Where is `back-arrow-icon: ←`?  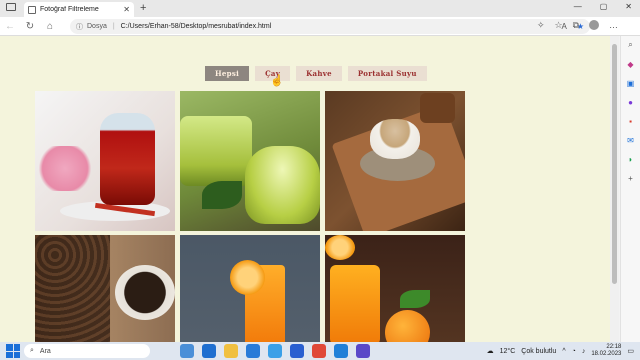
back-arrow-icon: ← is located at coordinates (10, 26).